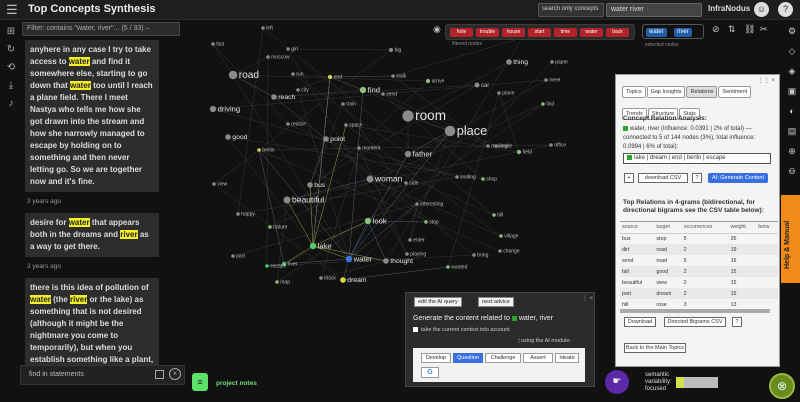 The width and height of the screenshot is (800, 402). Describe the element at coordinates (220, 44) in the screenshot. I see `node-label: fast` at that location.